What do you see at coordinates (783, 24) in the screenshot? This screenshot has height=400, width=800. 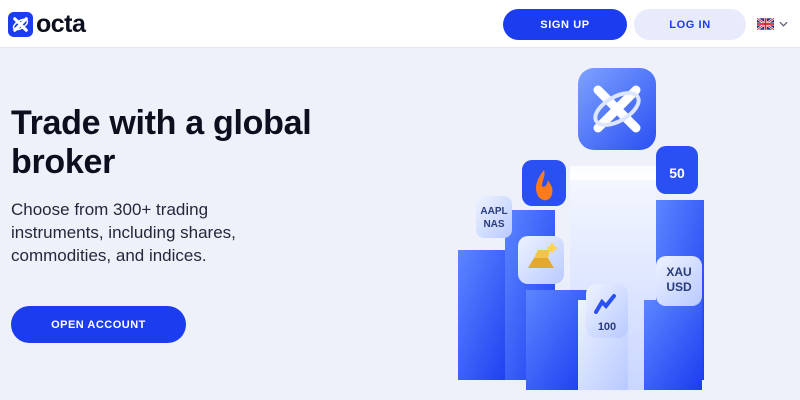 I see `chevron-down-icon` at bounding box center [783, 24].